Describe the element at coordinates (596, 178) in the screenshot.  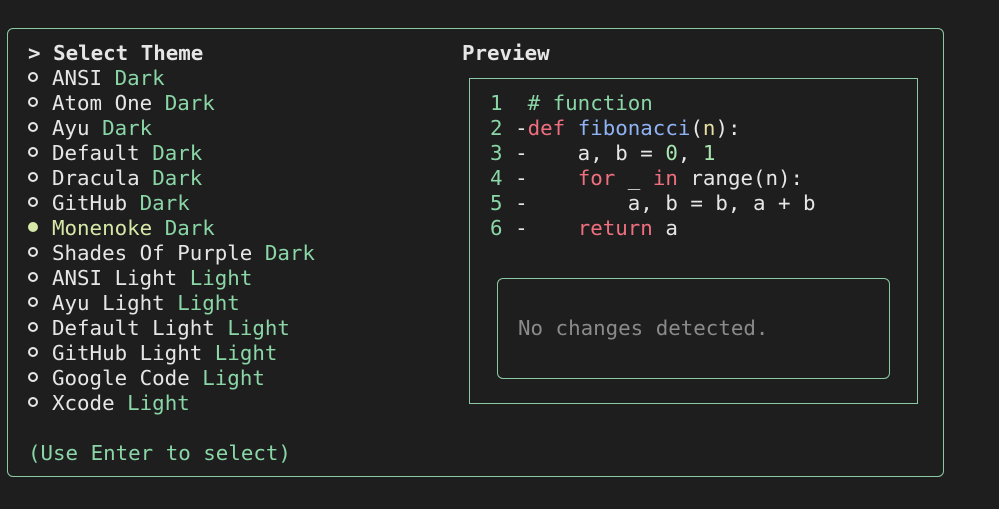
I see `code-token: for` at that location.